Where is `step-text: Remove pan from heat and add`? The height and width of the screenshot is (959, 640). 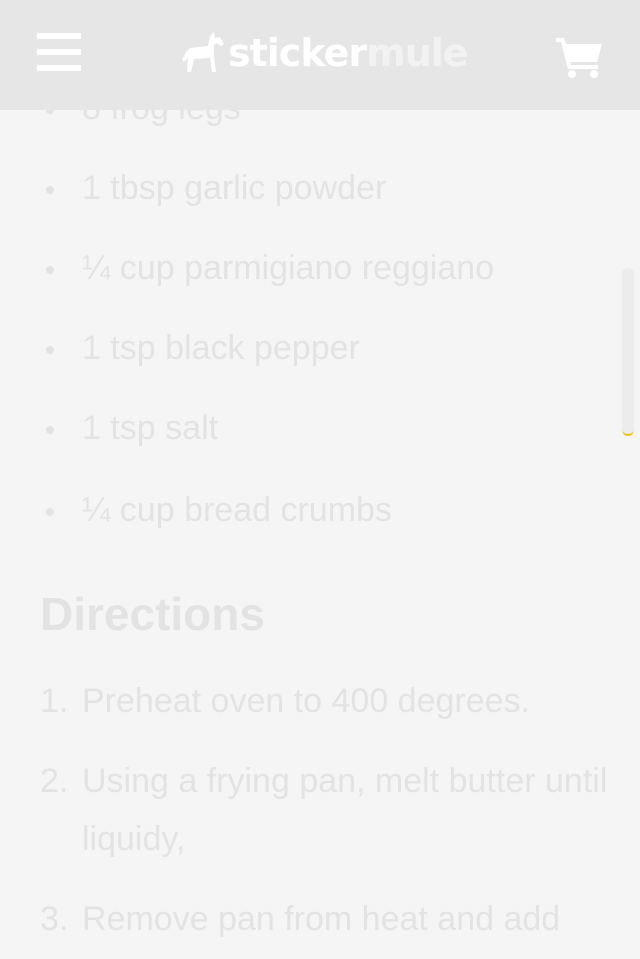
step-text: Remove pan from heat and add is located at coordinates (321, 919).